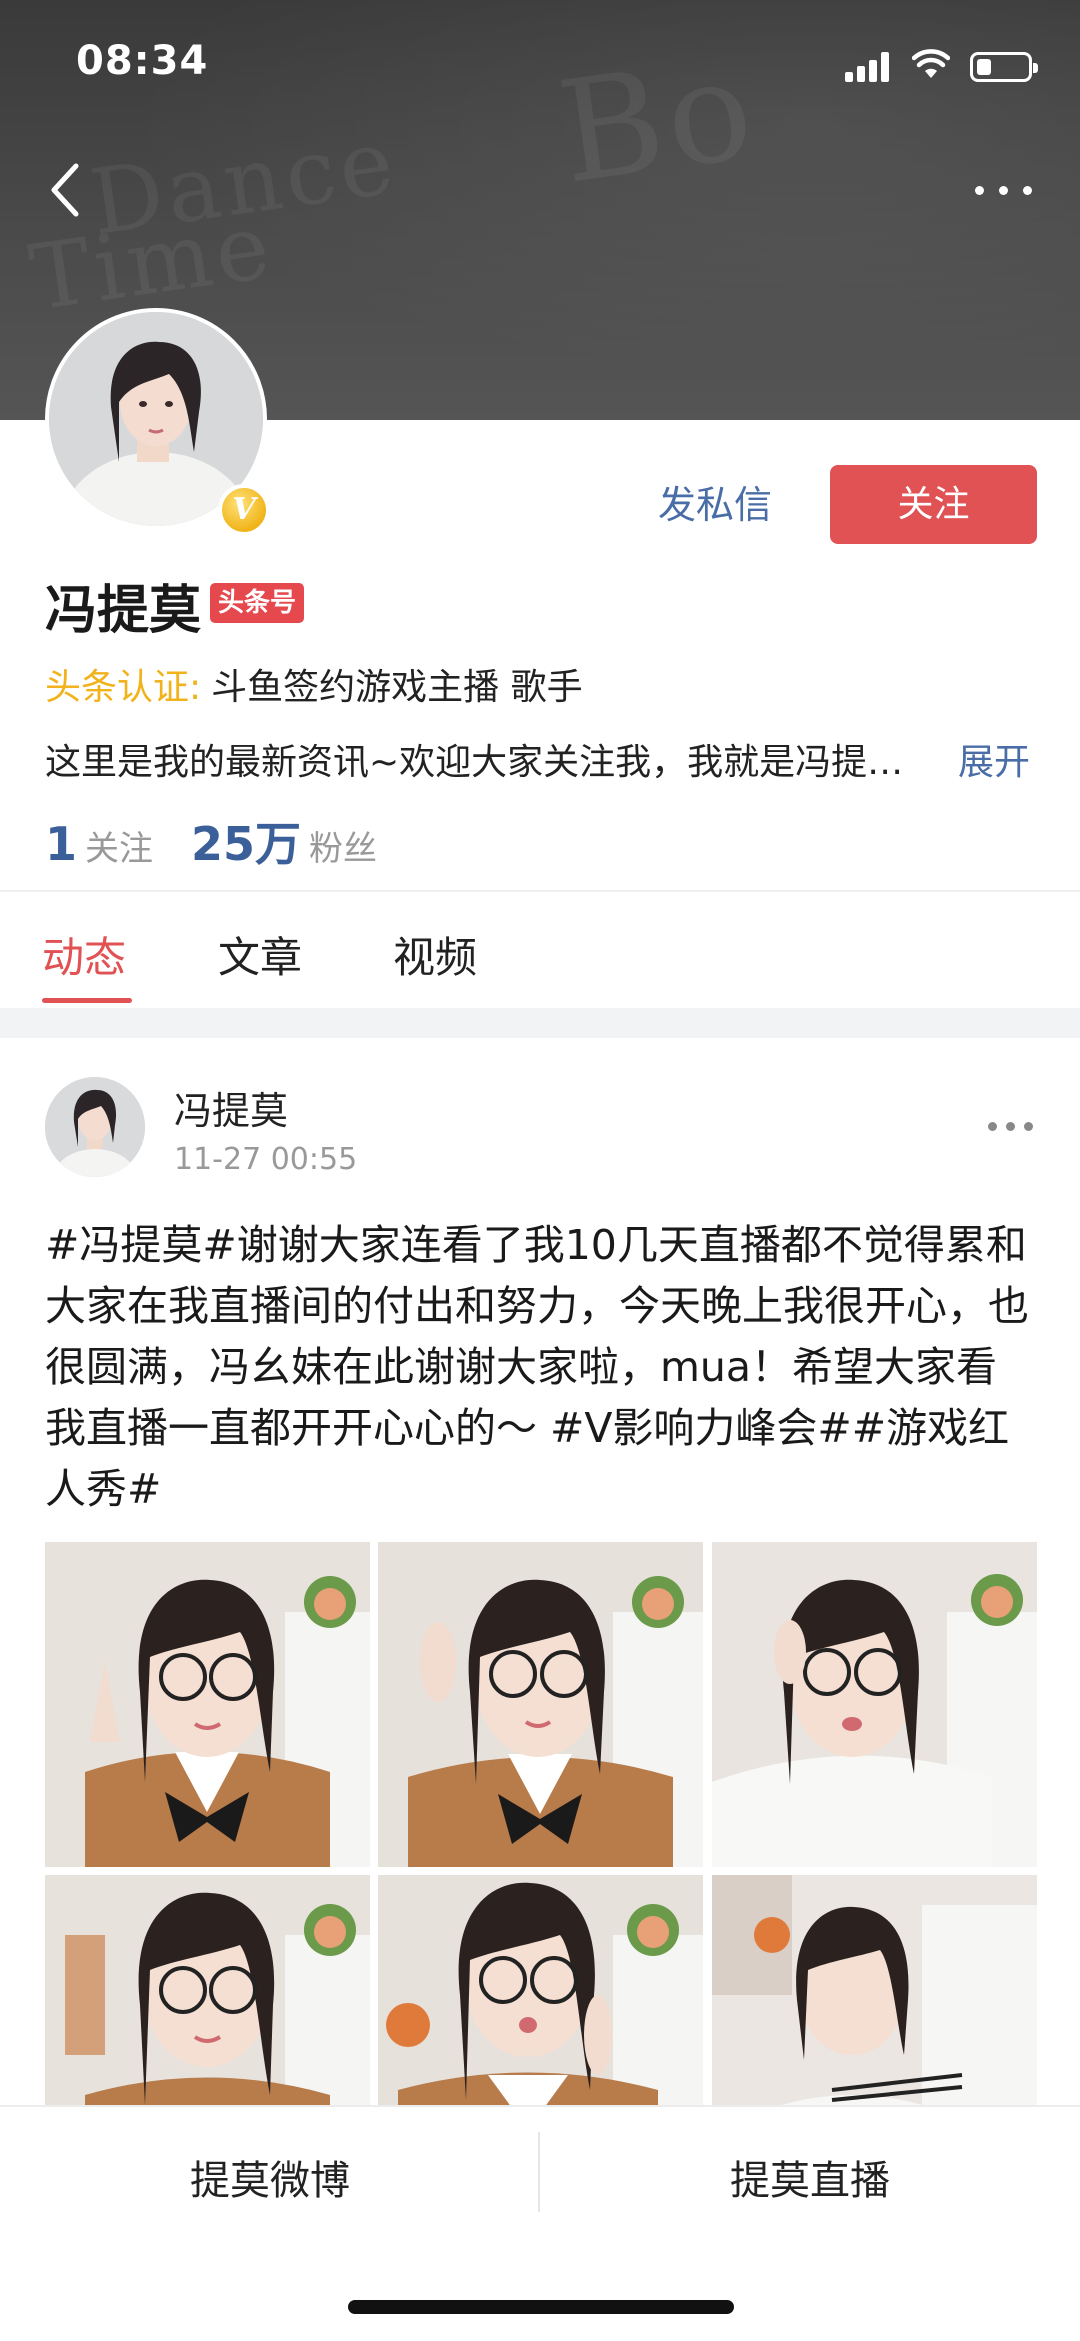 The width and height of the screenshot is (1080, 2341). I want to click on cellular-signal-icon, so click(870, 67).